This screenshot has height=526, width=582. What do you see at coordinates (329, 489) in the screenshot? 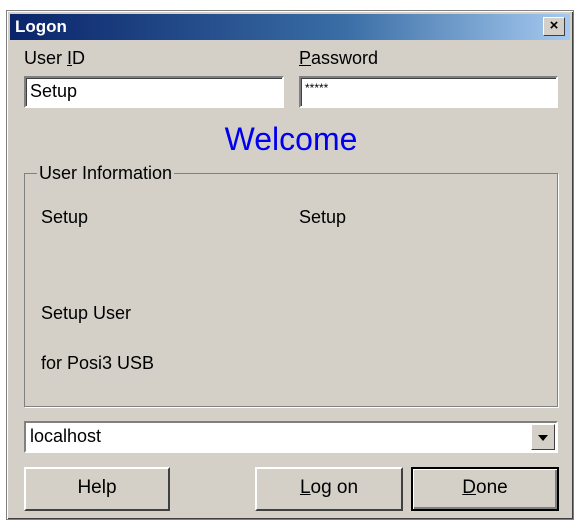
I see `log-on-button: Log on` at bounding box center [329, 489].